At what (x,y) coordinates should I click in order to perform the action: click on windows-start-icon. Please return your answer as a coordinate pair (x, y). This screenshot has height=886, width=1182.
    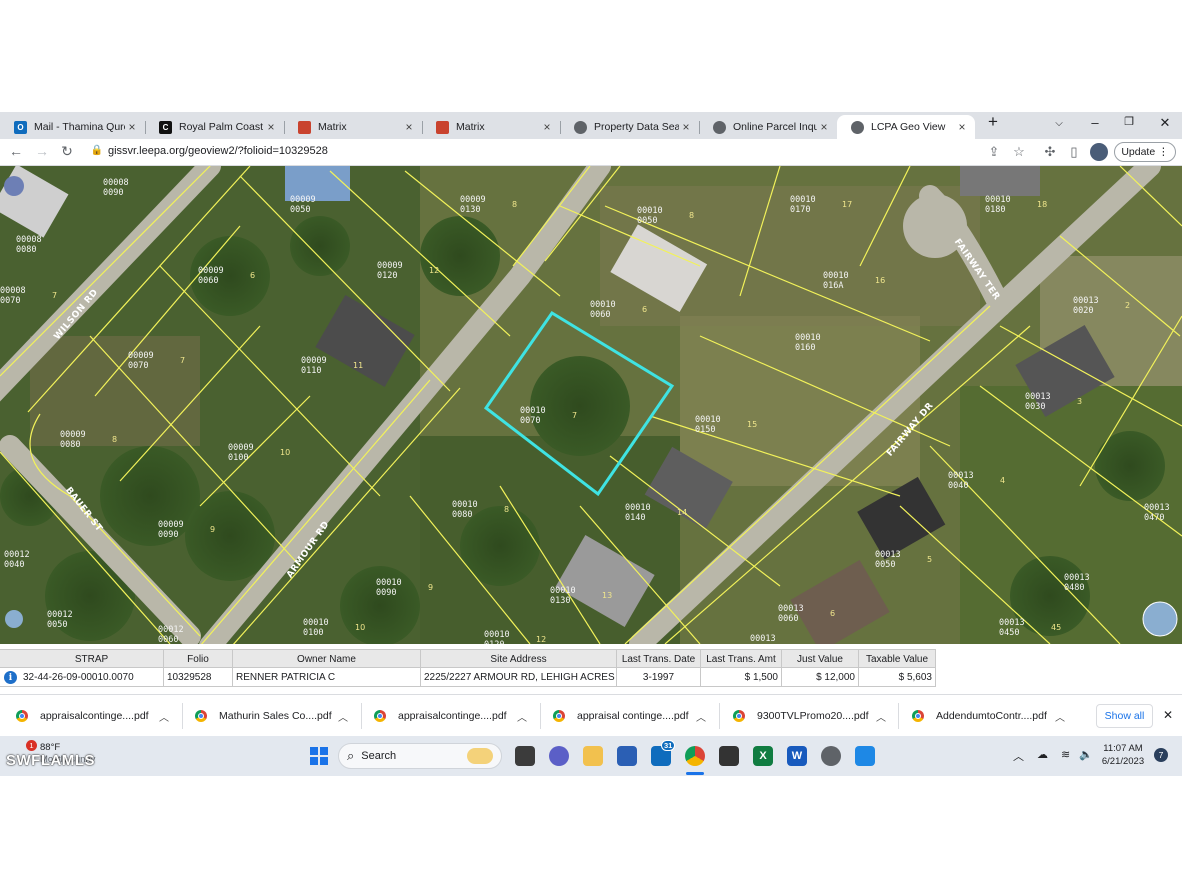
    Looking at the image, I should click on (319, 756).